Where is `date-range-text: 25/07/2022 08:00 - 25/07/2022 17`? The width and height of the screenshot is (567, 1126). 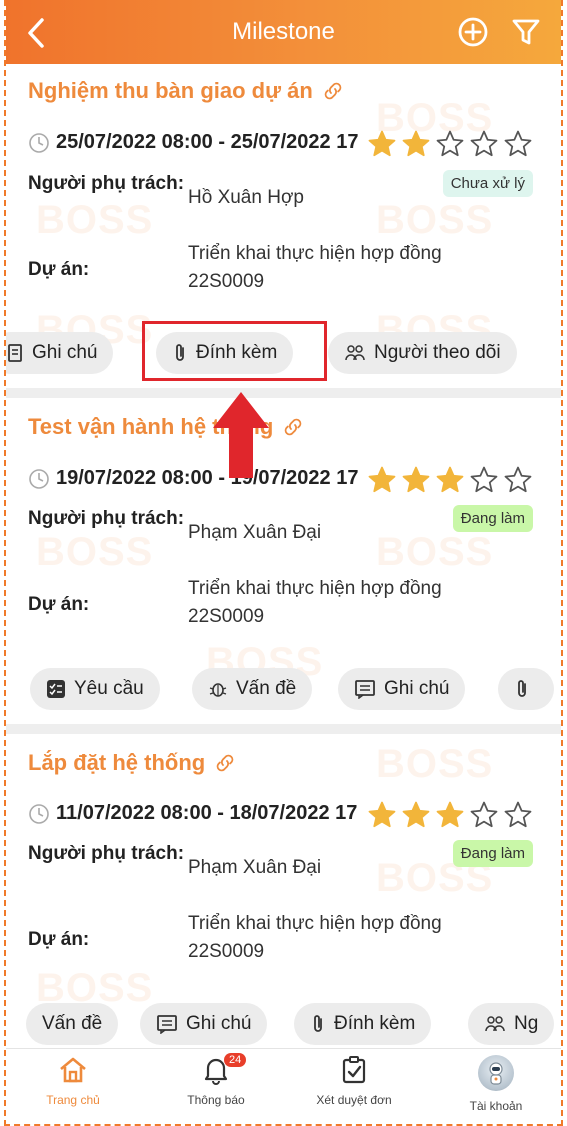 date-range-text: 25/07/2022 08:00 - 25/07/2022 17 is located at coordinates (207, 142).